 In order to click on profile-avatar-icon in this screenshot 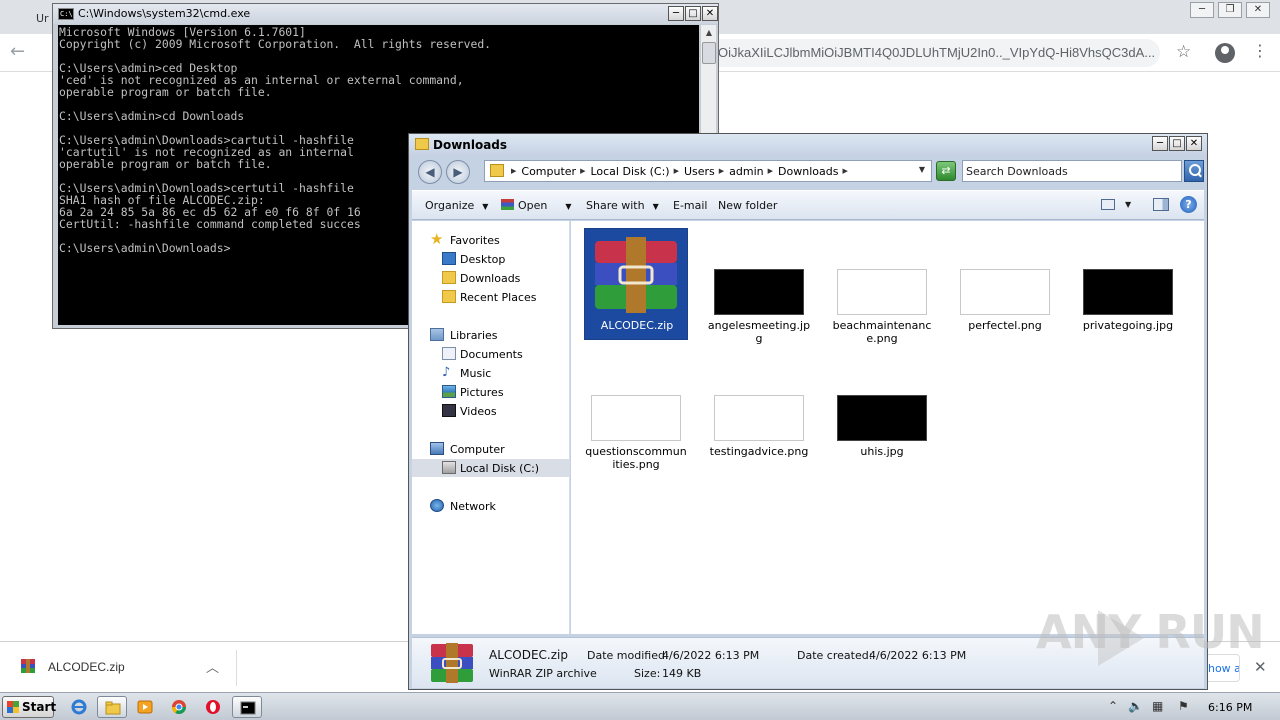, I will do `click(1225, 53)`.